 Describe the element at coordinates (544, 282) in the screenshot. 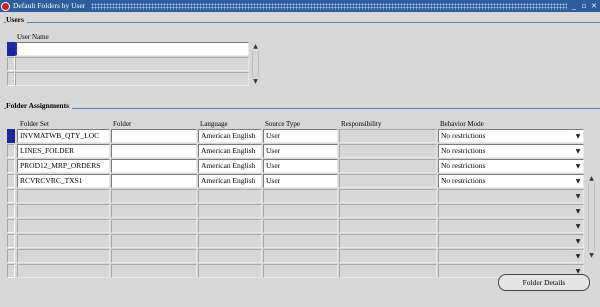

I see `folder-details-button: Folder Details` at that location.